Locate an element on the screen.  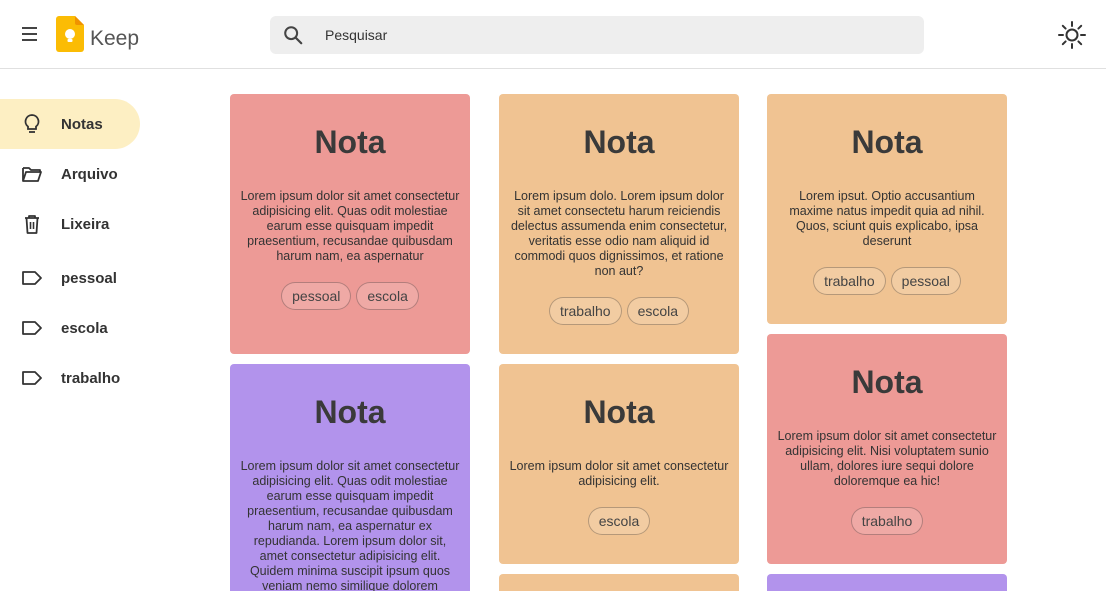
sun-icon is located at coordinates (1072, 35).